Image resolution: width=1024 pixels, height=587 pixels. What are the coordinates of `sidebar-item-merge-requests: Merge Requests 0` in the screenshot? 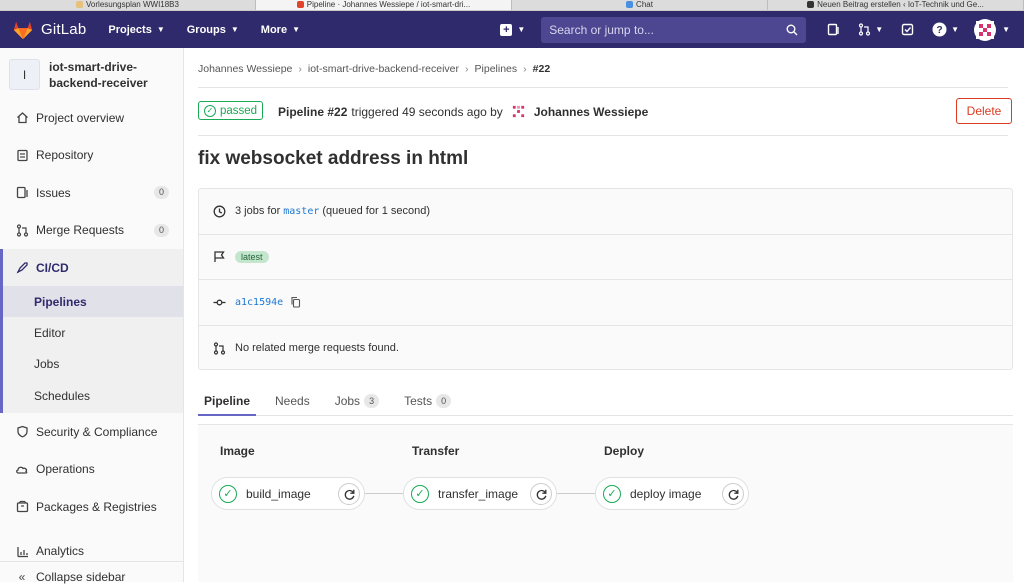 It's located at (91, 231).